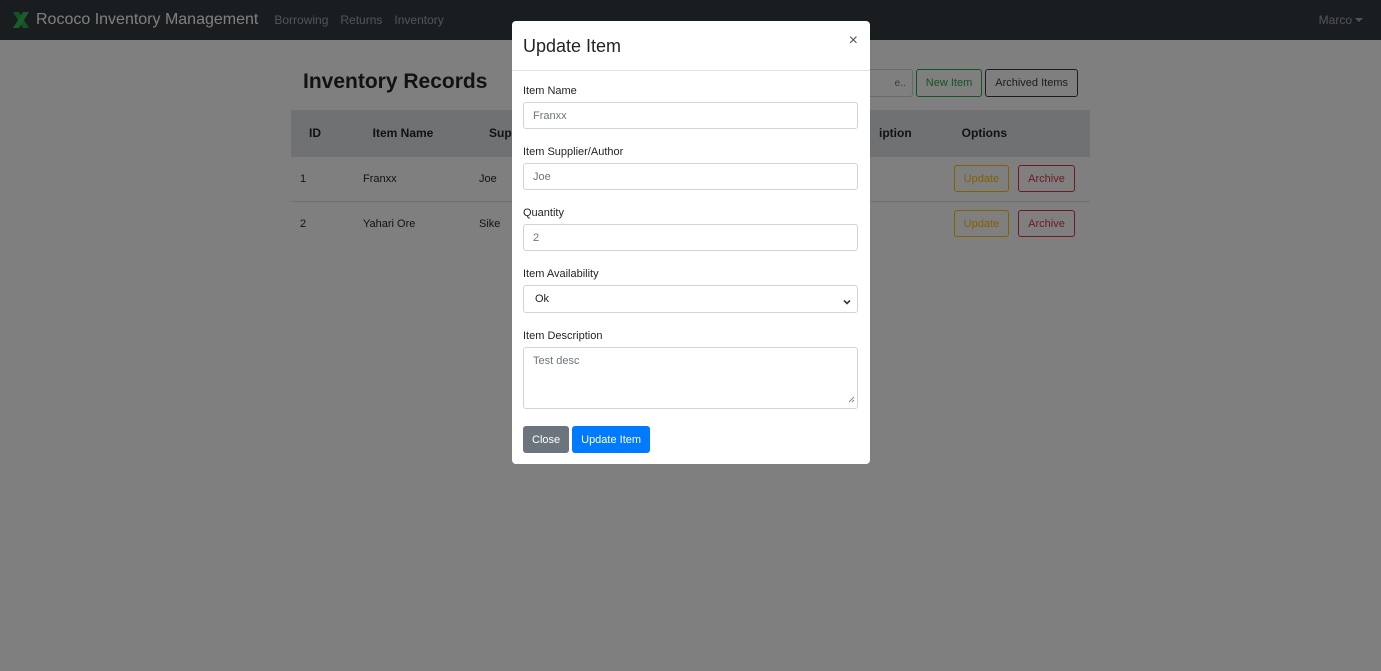  What do you see at coordinates (556, 361) in the screenshot?
I see `item-description-value: Test desc` at bounding box center [556, 361].